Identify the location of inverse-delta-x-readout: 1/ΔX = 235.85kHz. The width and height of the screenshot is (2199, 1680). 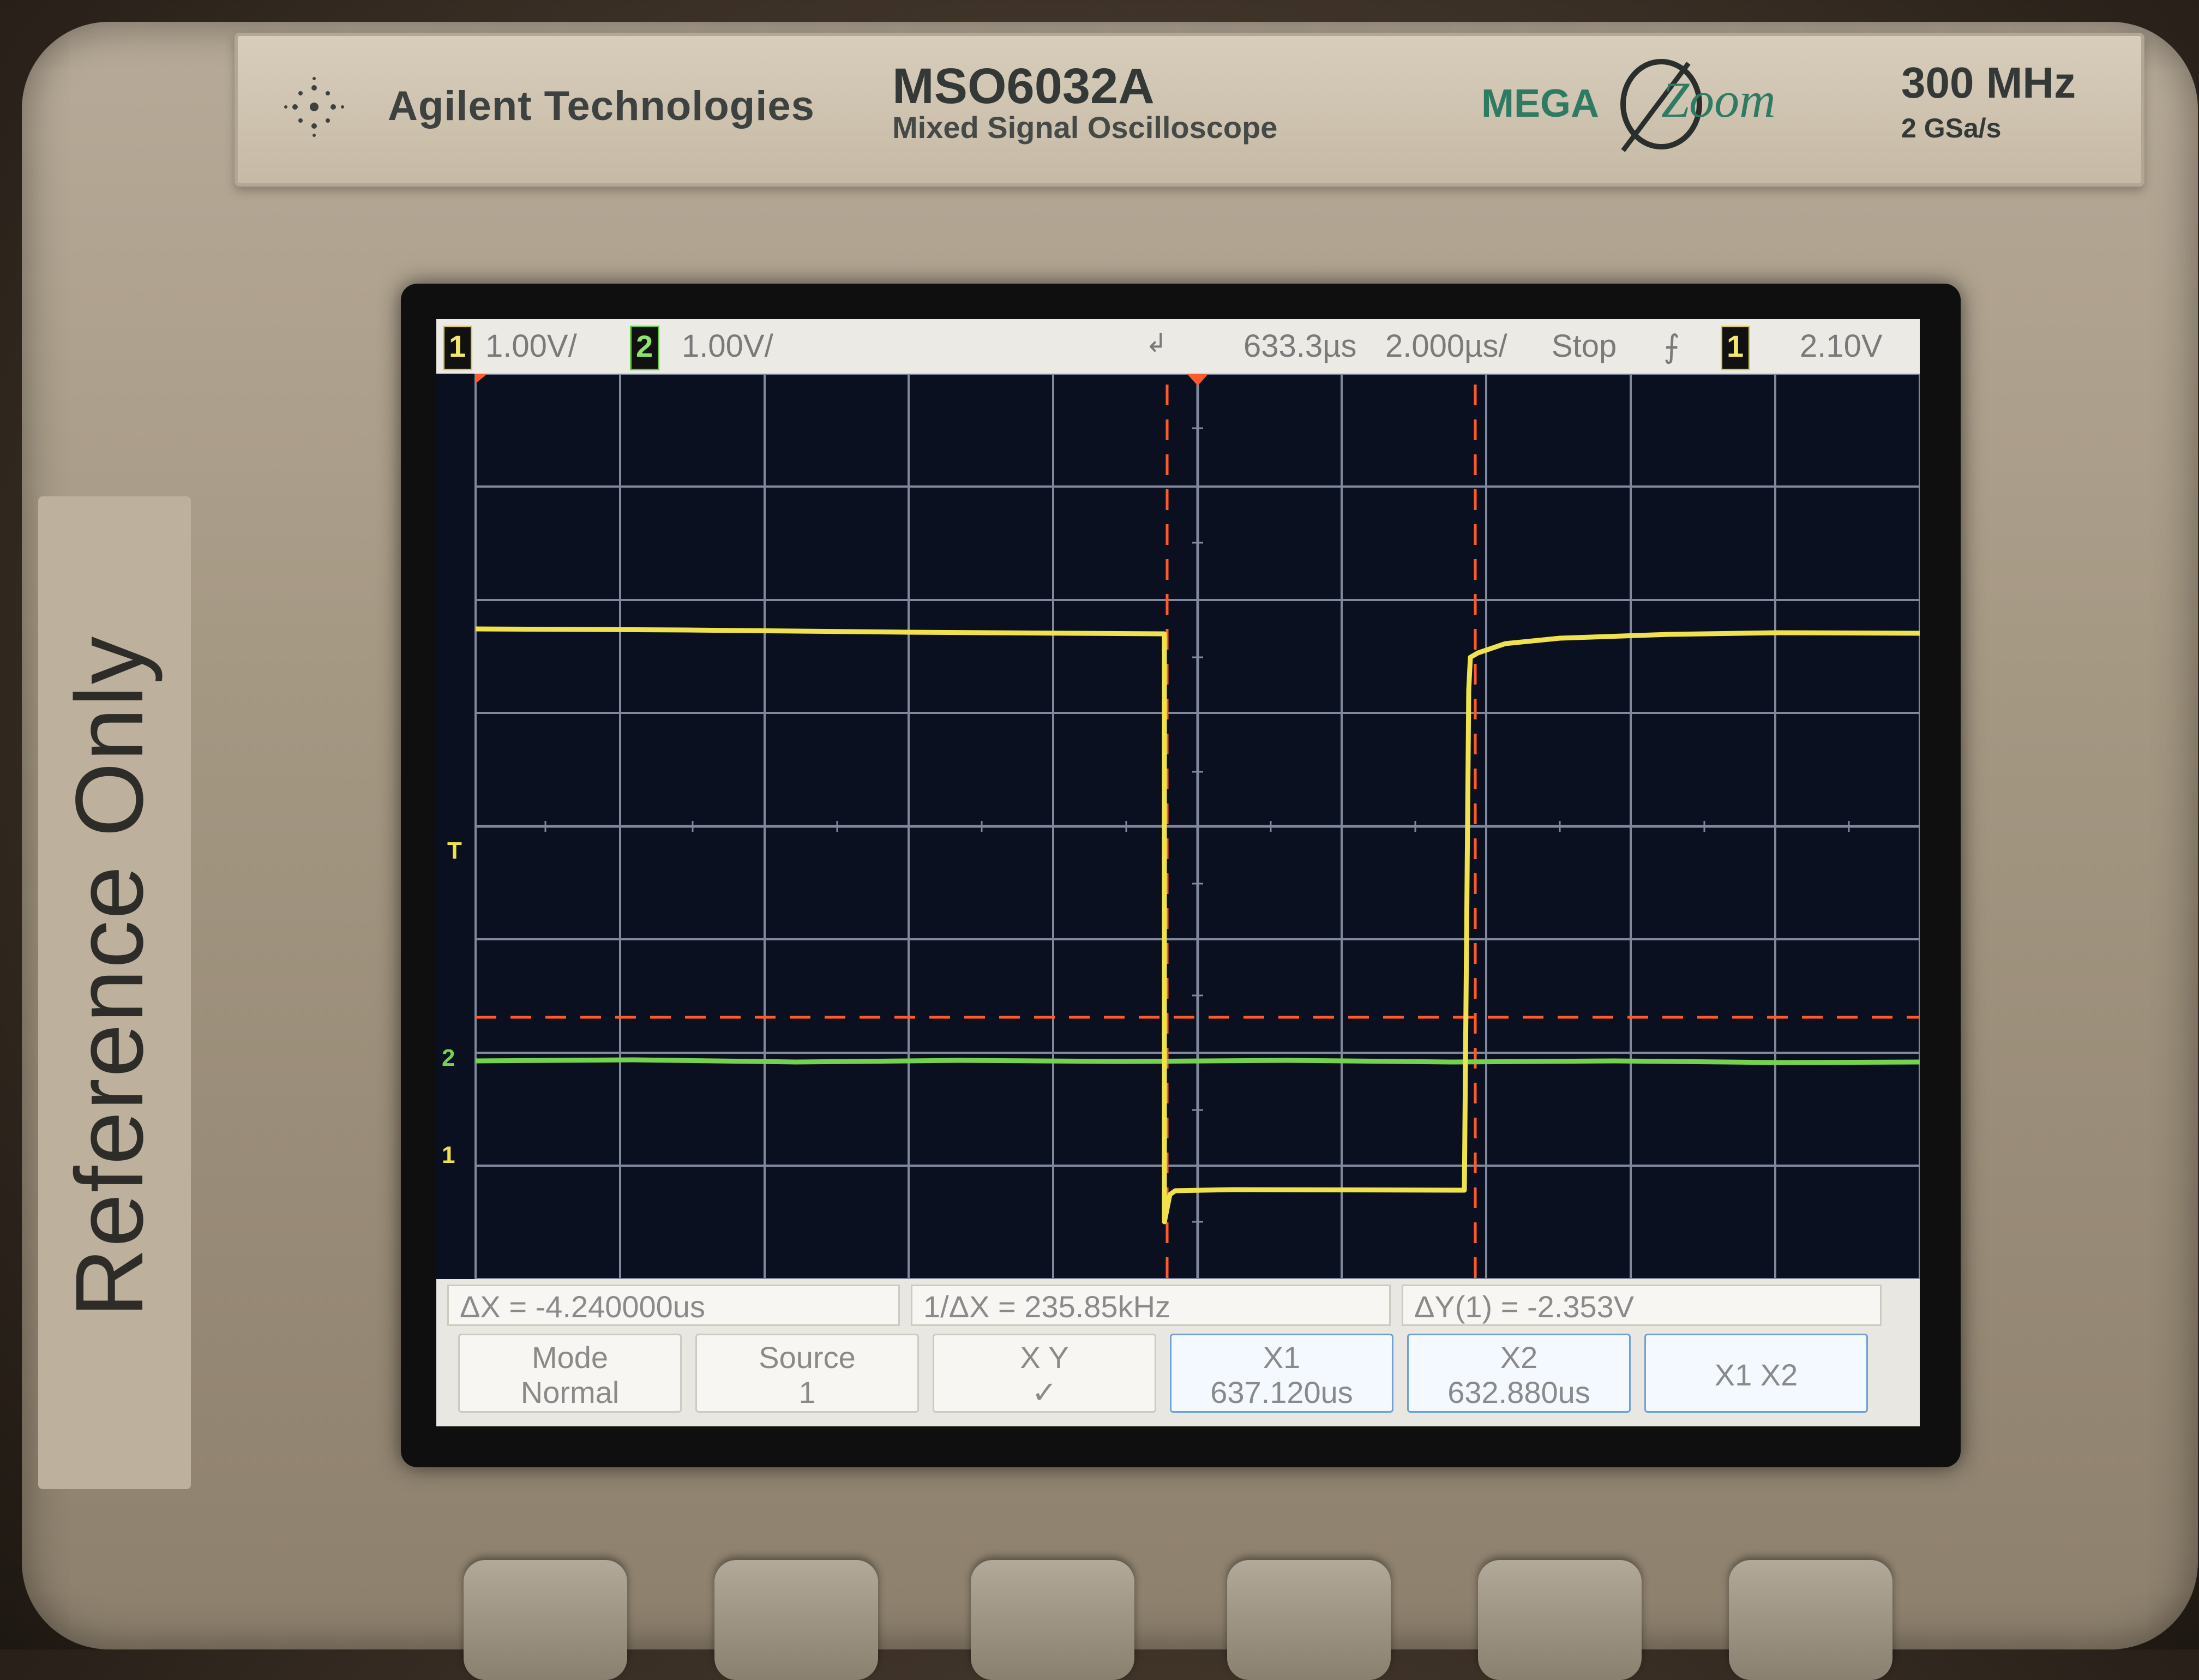
(1151, 1305).